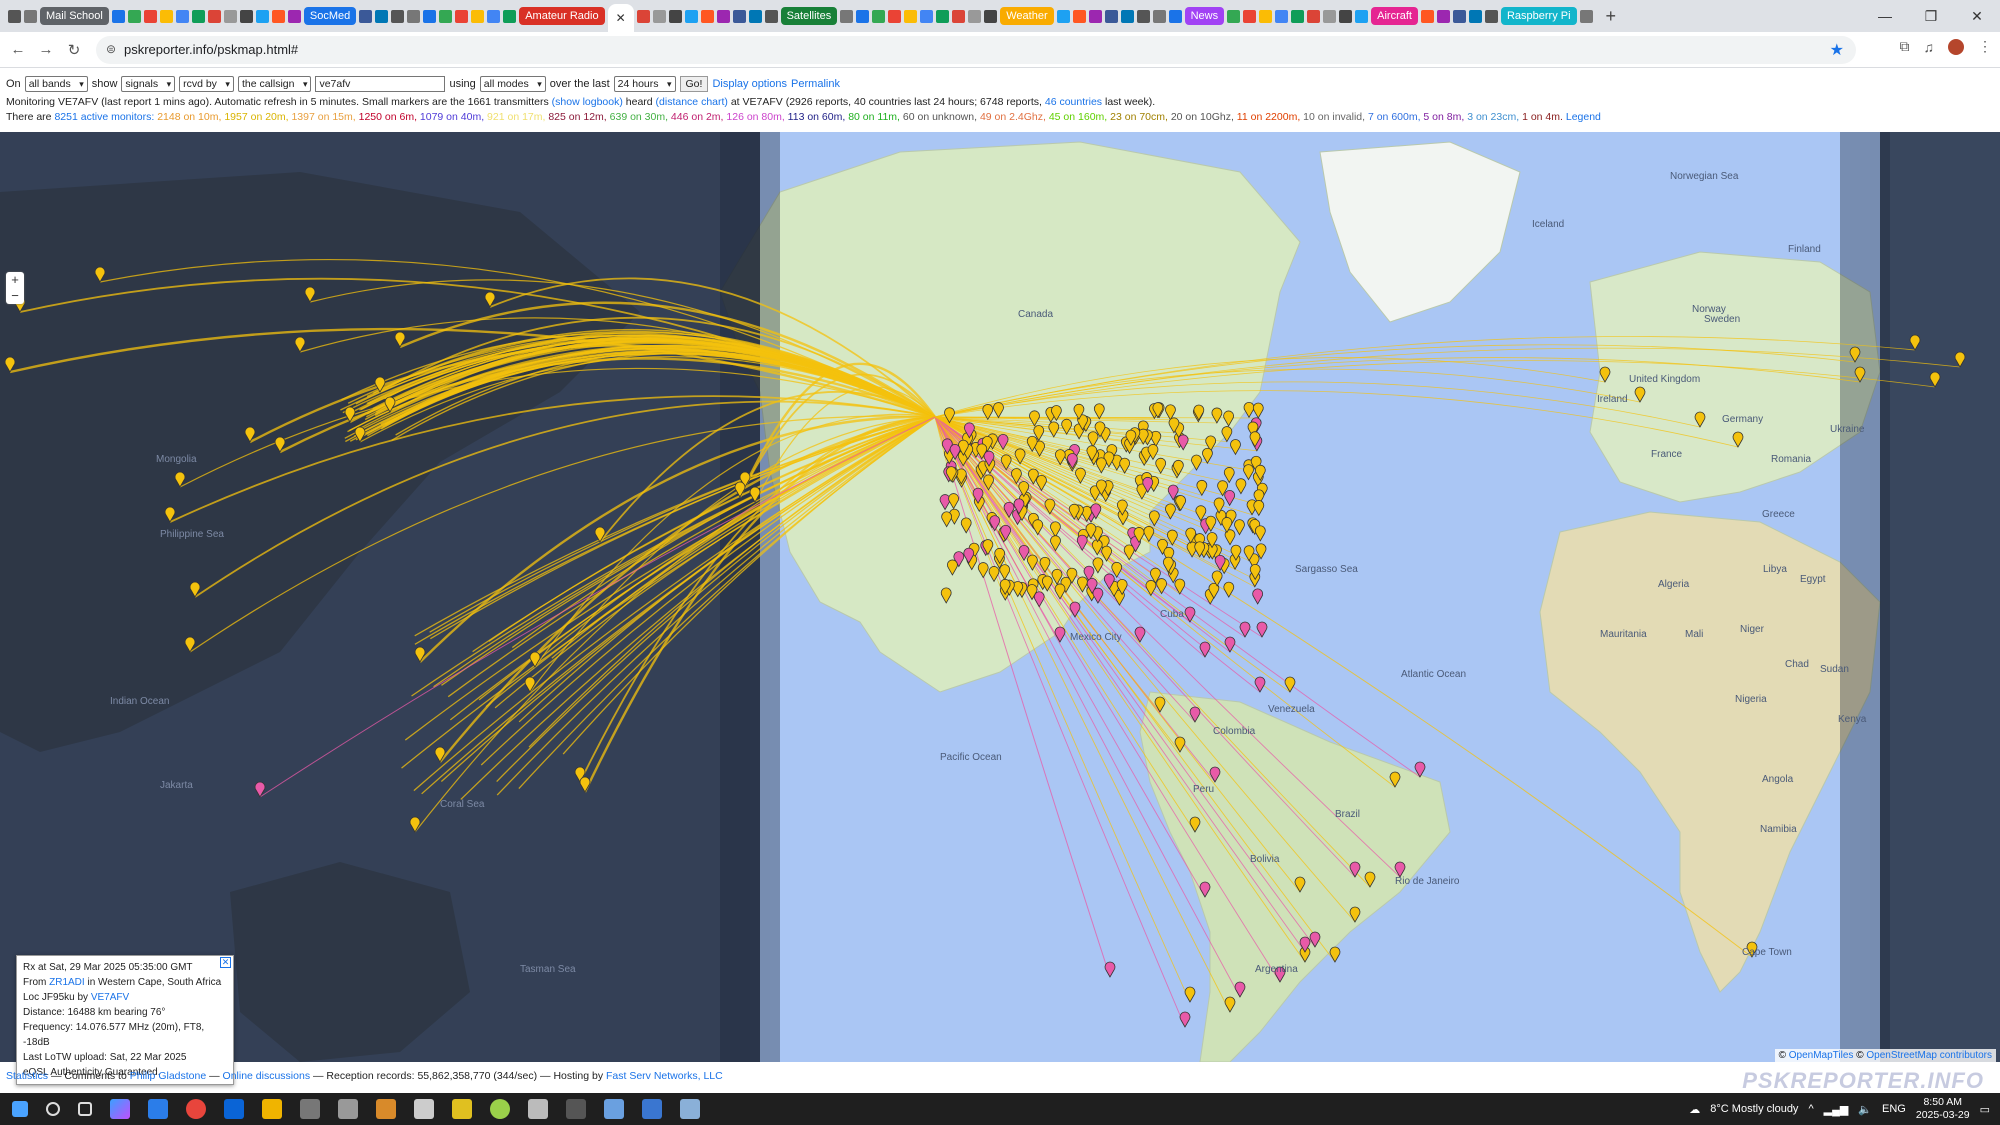 The width and height of the screenshot is (2000, 1125). Describe the element at coordinates (1836, 1109) in the screenshot. I see `network-icon: ▂▄▆` at that location.